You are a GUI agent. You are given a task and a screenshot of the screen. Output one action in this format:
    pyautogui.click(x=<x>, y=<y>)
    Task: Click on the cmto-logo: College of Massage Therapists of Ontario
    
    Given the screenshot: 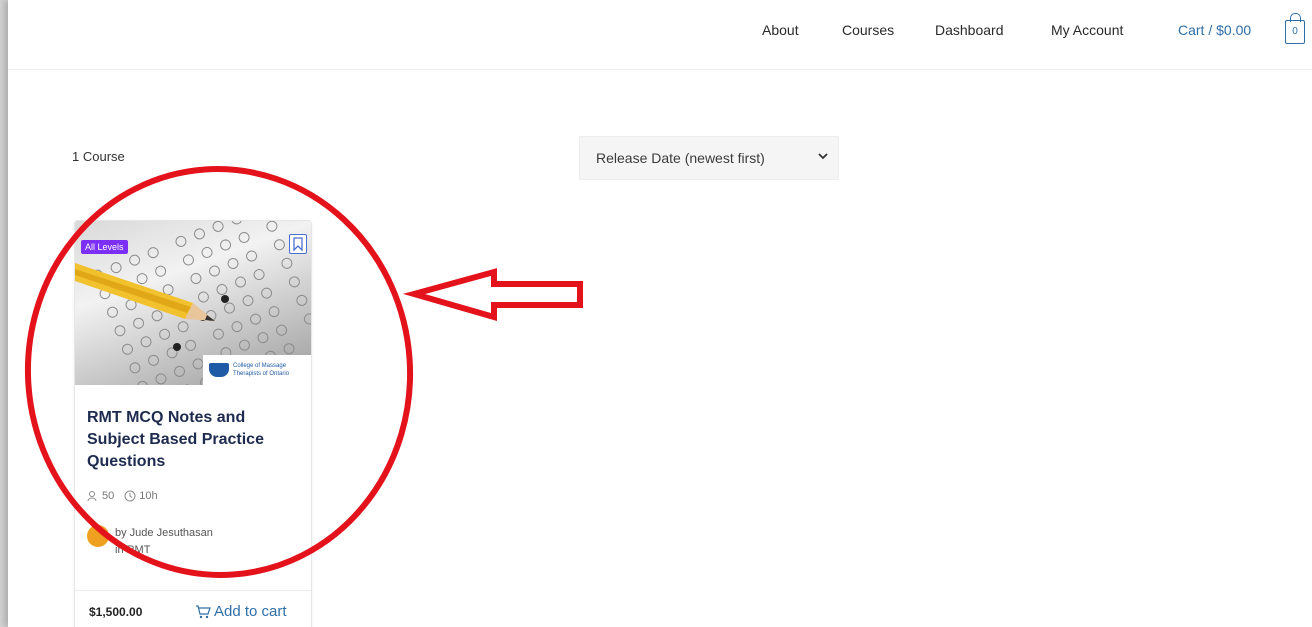 What is the action you would take?
    pyautogui.click(x=257, y=370)
    